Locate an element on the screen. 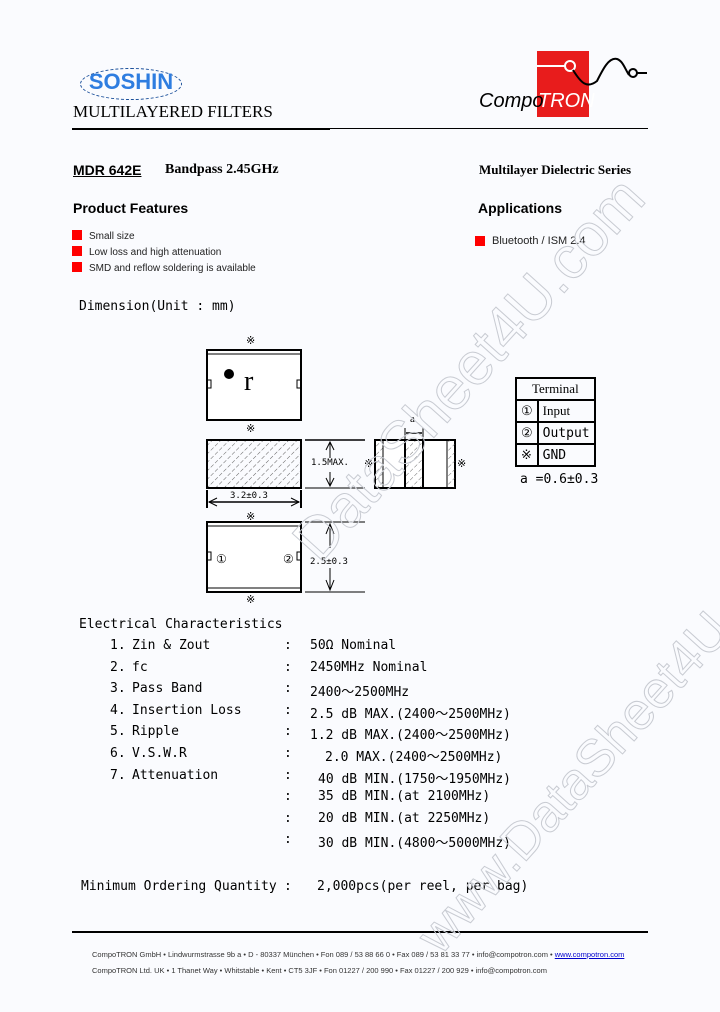  terminal-name: Output is located at coordinates (566, 433).